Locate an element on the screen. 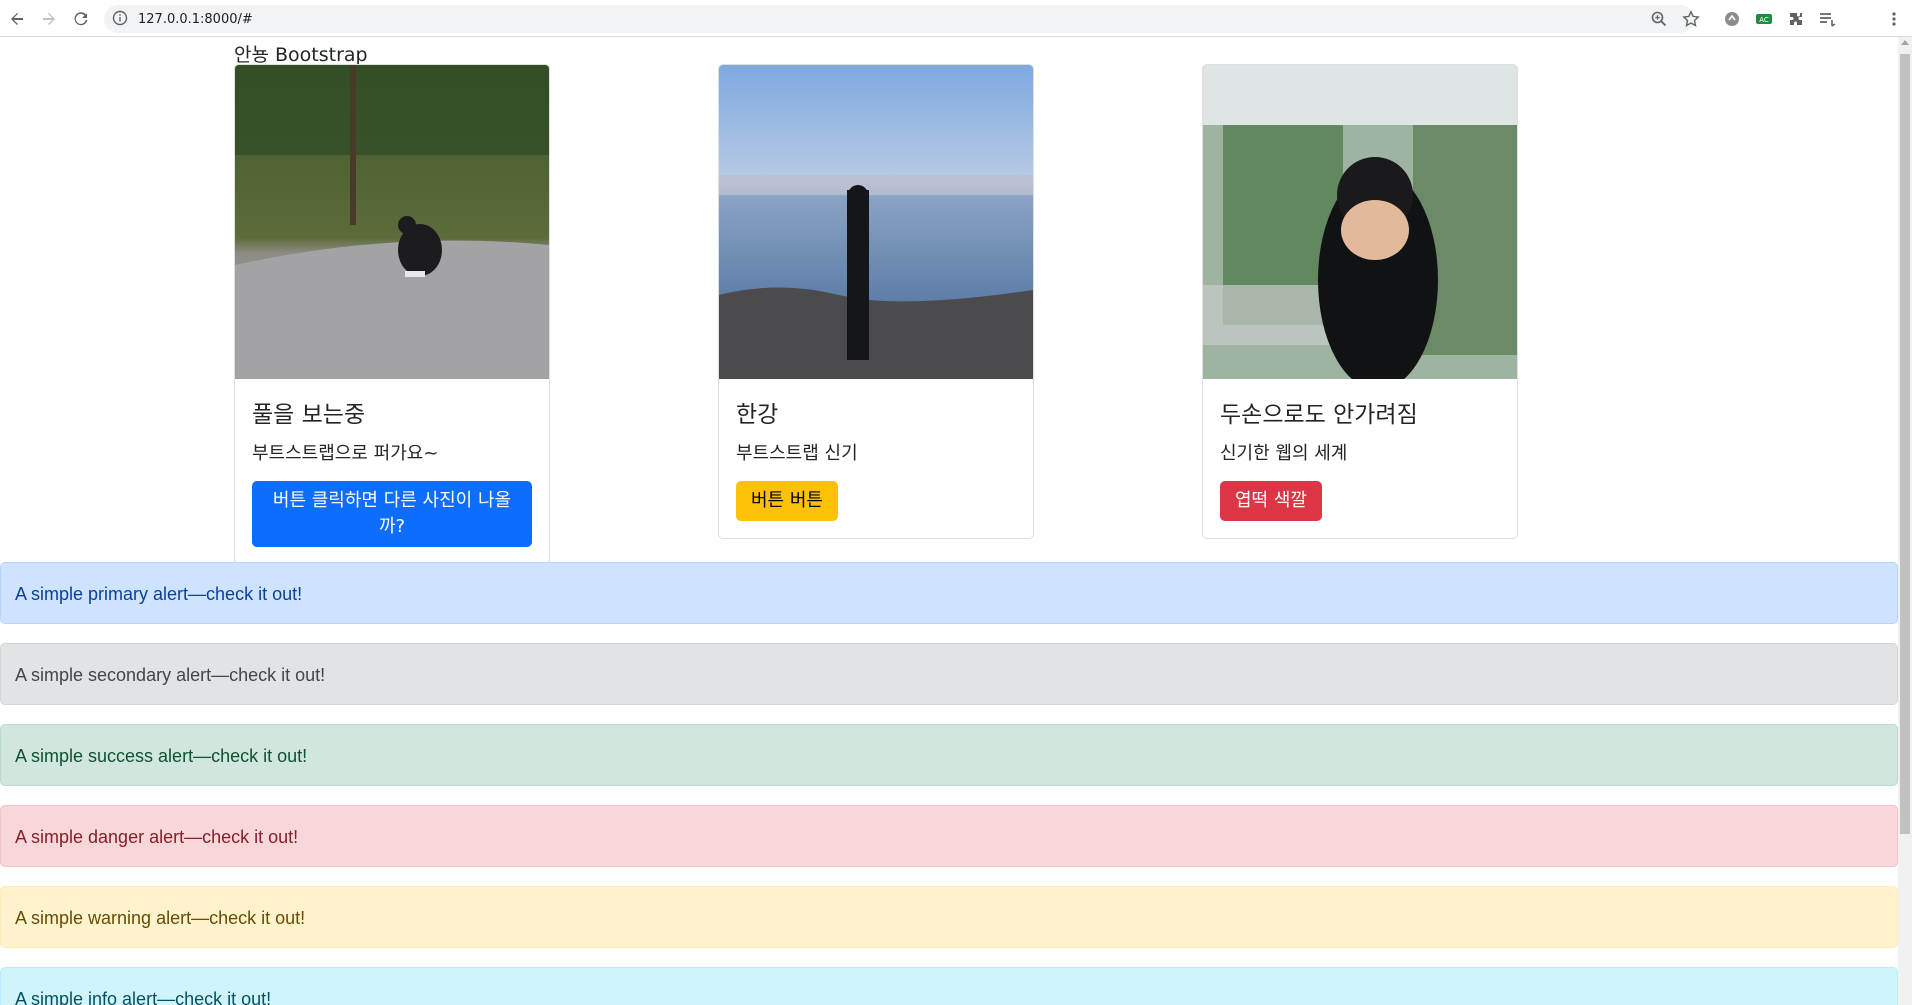  browser-toolbar: 127.0.0.1:8000/# AC is located at coordinates (956, 18).